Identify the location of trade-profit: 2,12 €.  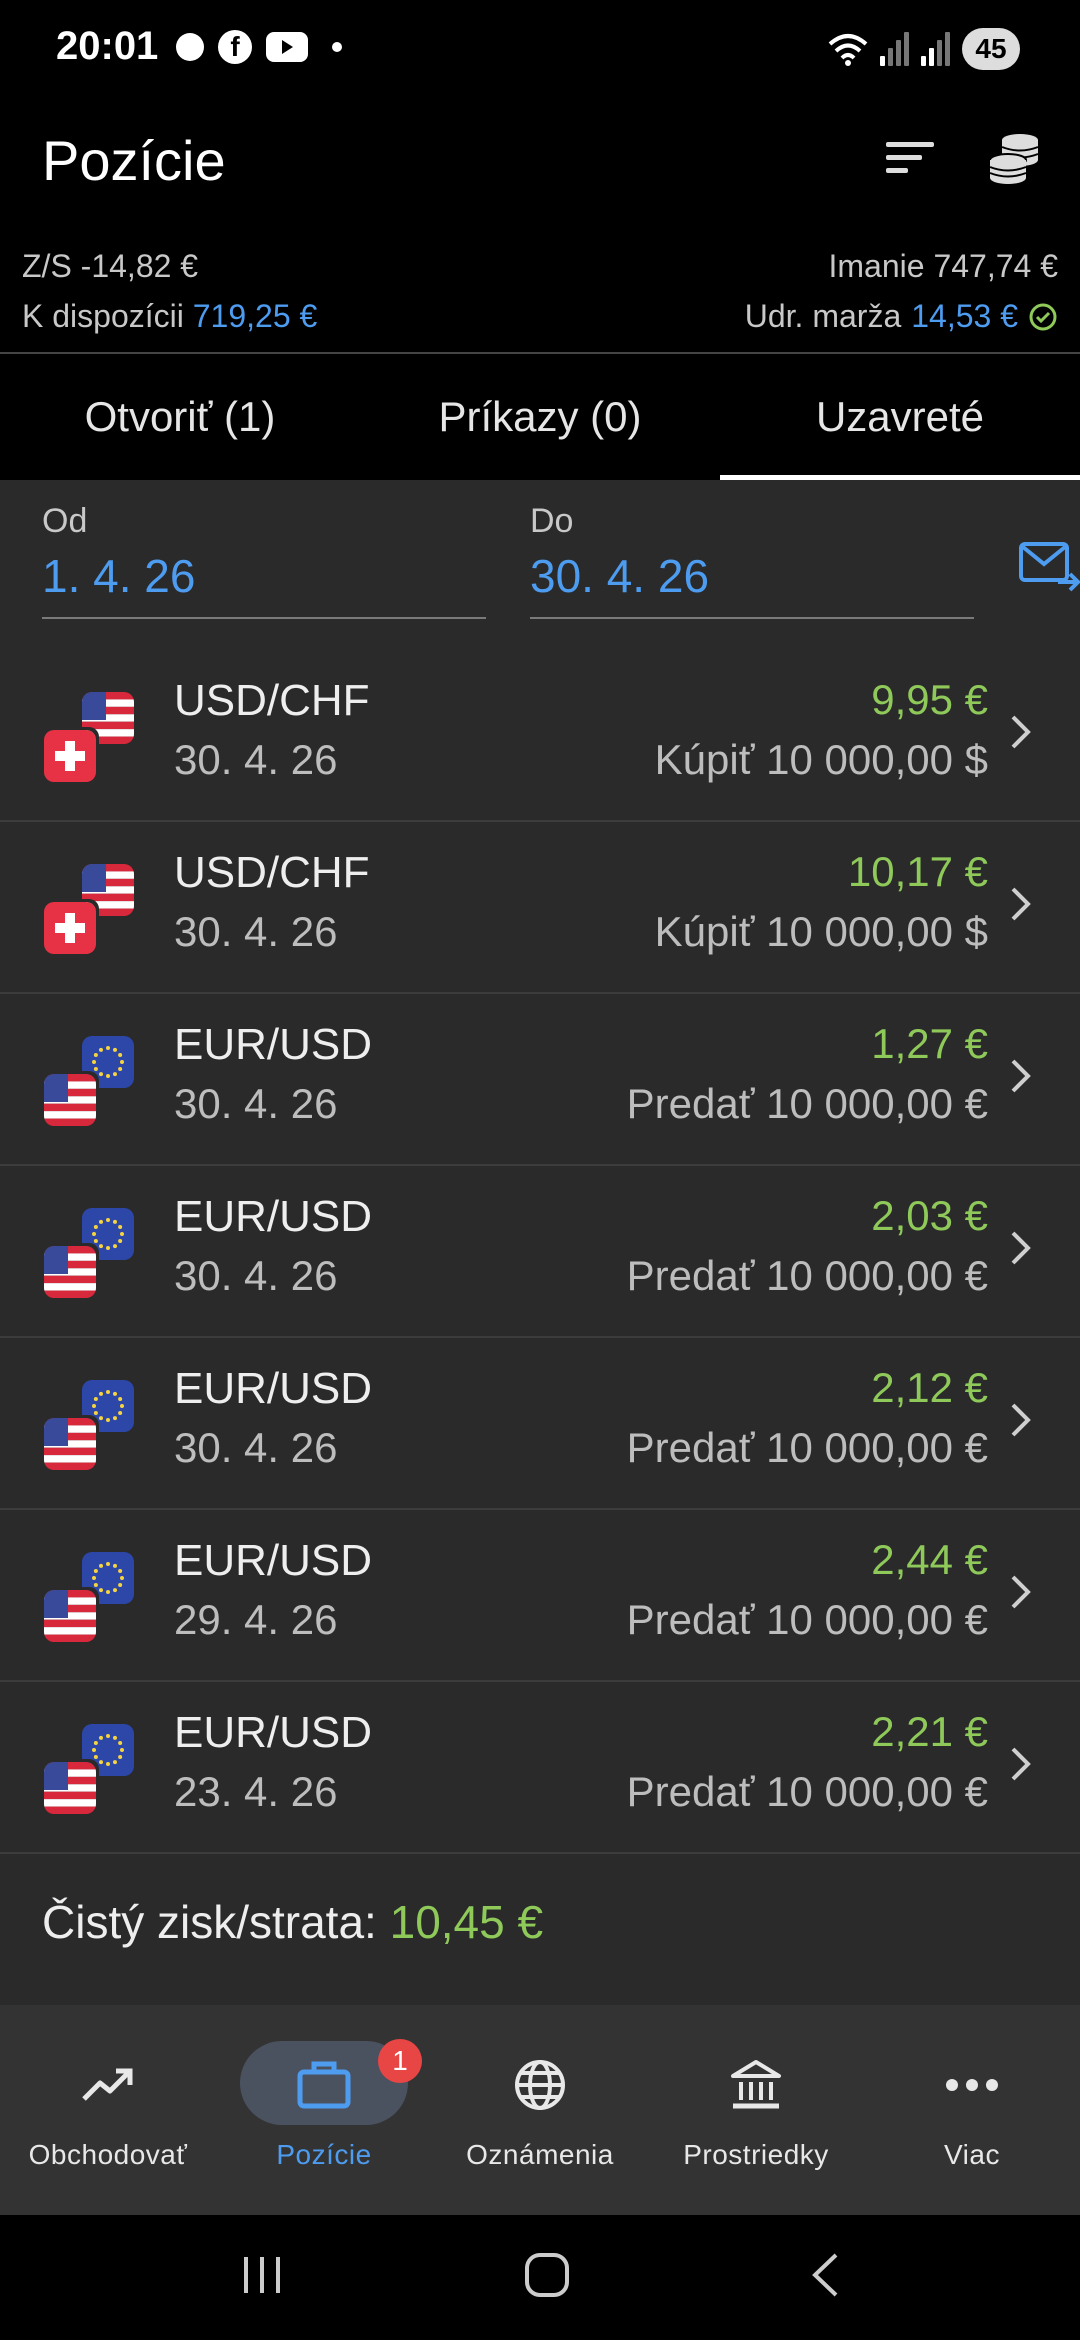
(929, 1387).